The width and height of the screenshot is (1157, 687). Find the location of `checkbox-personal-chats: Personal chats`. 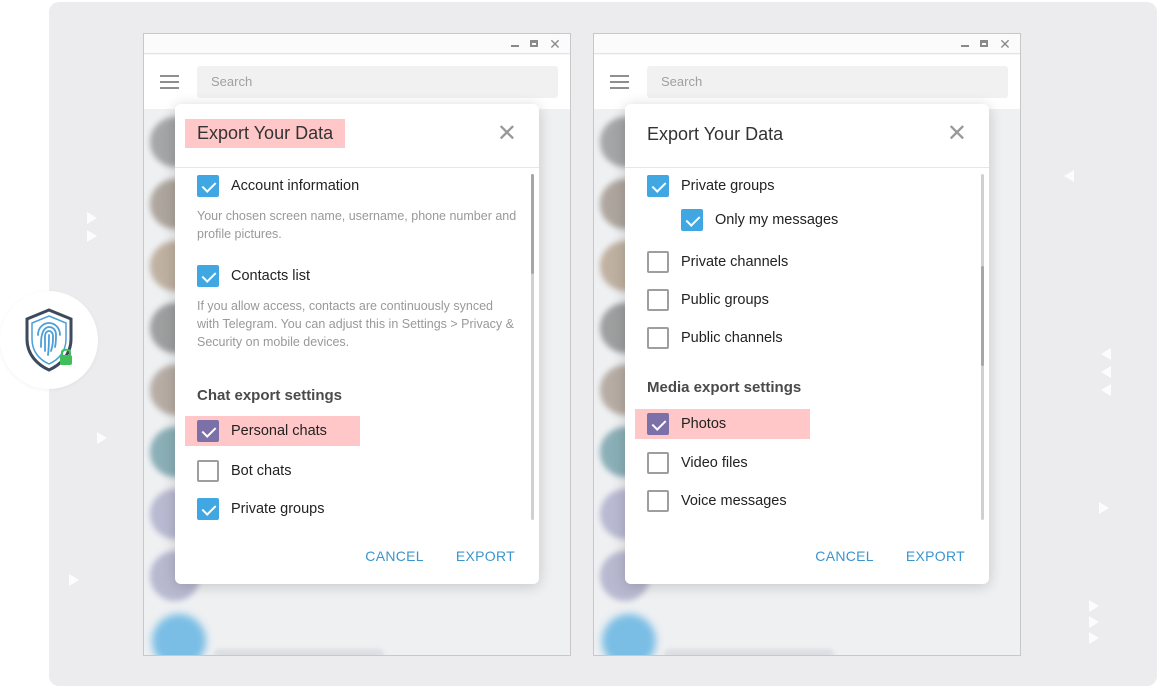

checkbox-personal-chats: Personal chats is located at coordinates (272, 431).